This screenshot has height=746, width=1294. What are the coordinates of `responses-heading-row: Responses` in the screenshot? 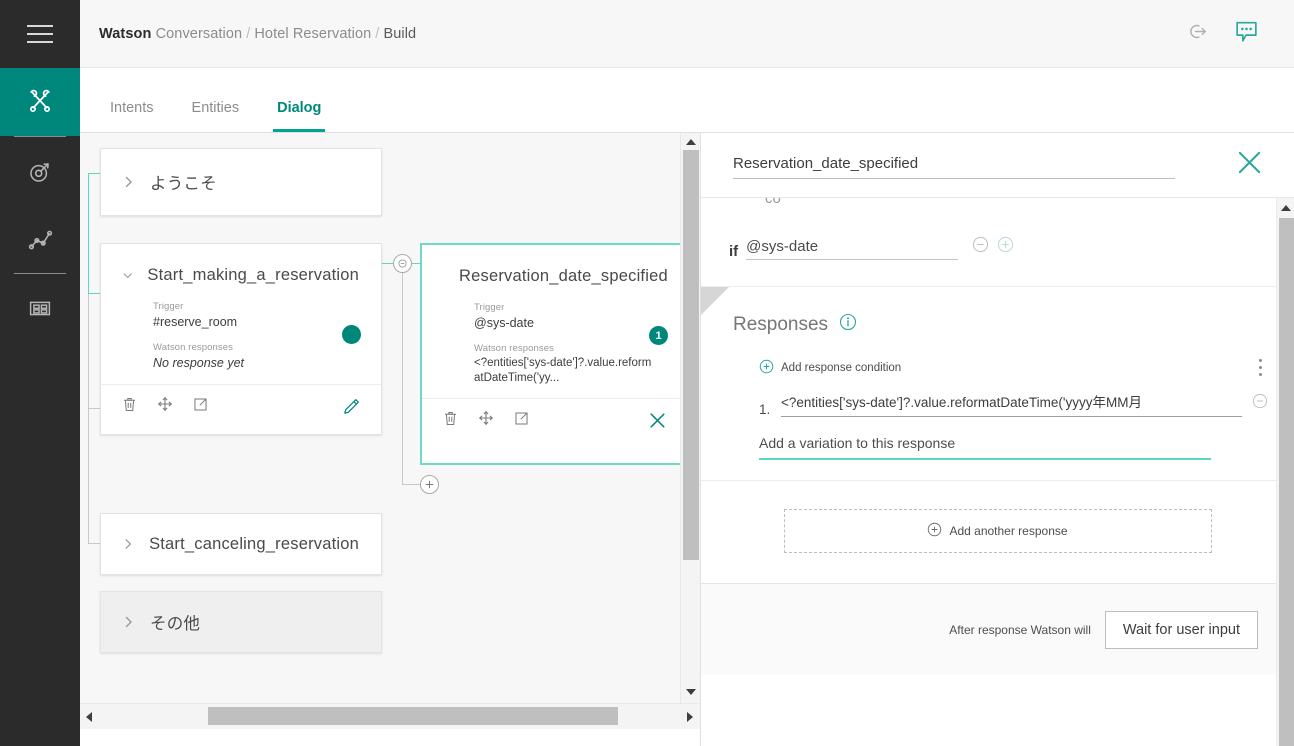 It's located at (997, 315).